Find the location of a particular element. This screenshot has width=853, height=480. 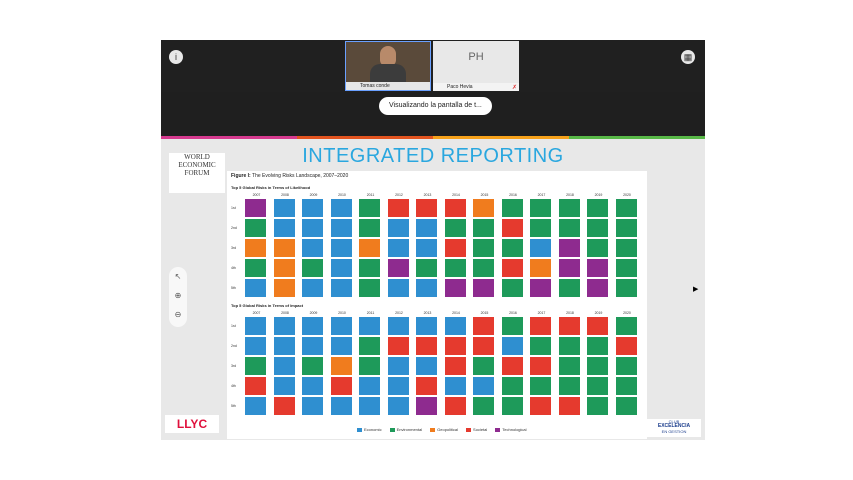

year-label: 2008 is located at coordinates (285, 313).